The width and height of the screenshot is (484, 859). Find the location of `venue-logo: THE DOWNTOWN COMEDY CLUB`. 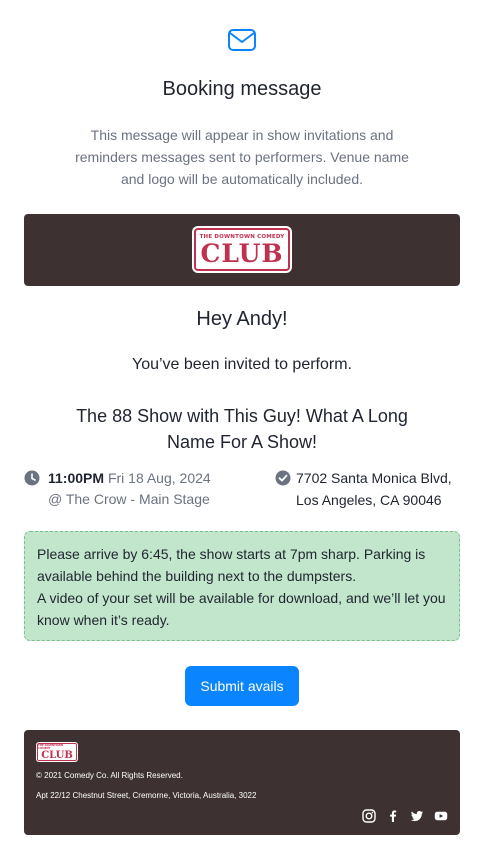

venue-logo: THE DOWNTOWN COMEDY CLUB is located at coordinates (242, 249).